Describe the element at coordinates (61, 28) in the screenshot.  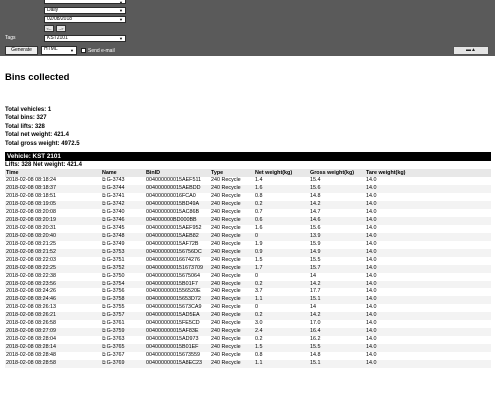
I see `next-date-button: -->` at that location.